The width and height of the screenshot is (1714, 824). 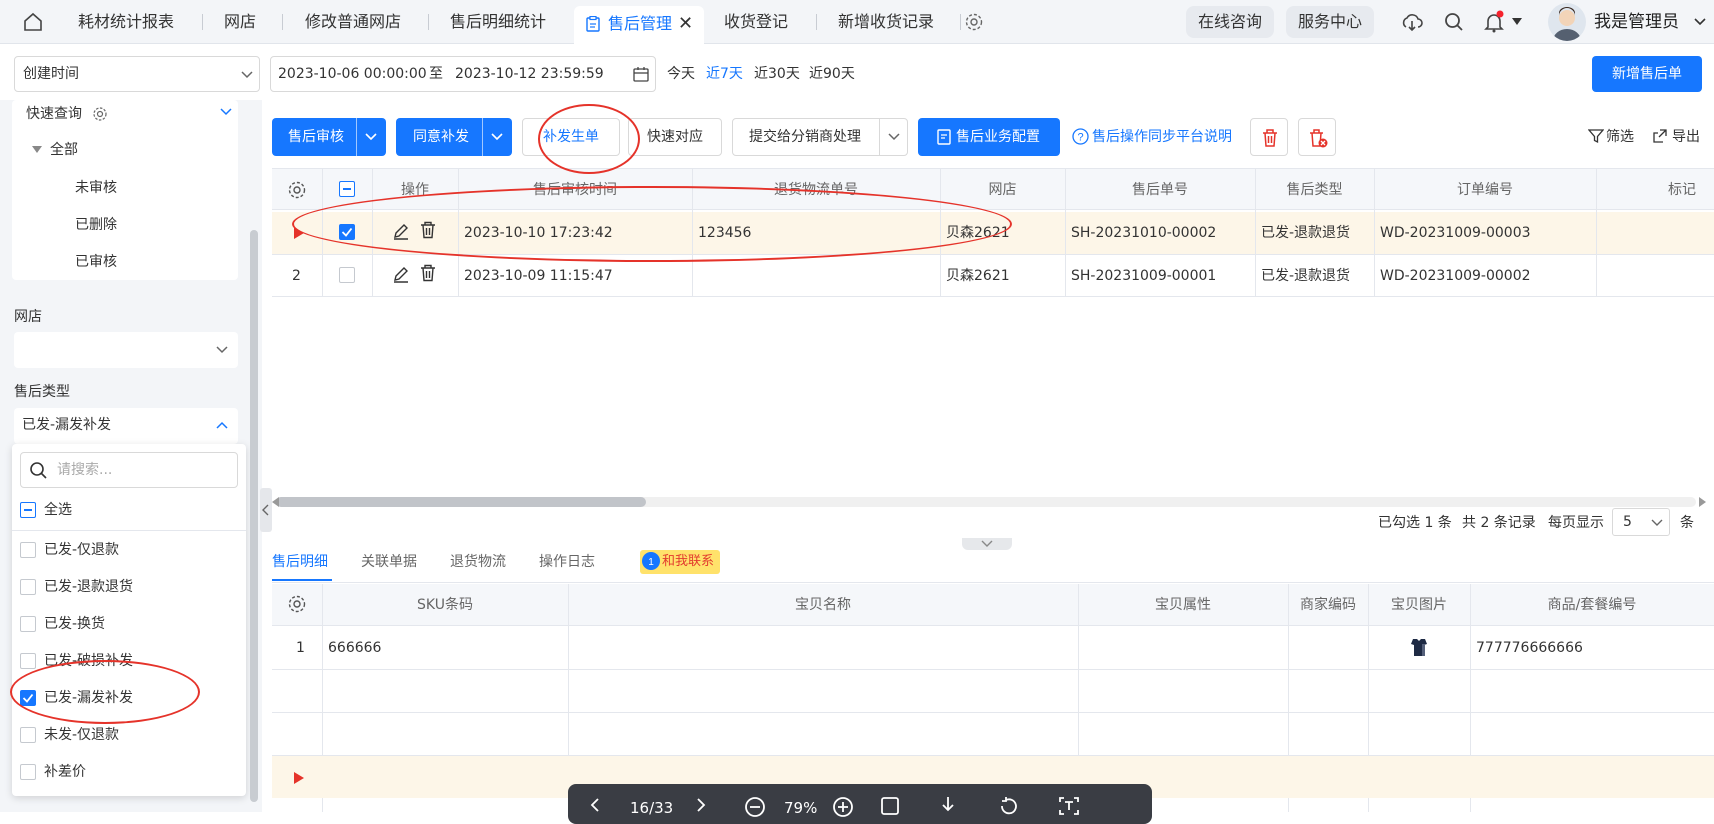 What do you see at coordinates (529, 74) in the screenshot?
I see `end-date: 2023-10-12 23:59:59` at bounding box center [529, 74].